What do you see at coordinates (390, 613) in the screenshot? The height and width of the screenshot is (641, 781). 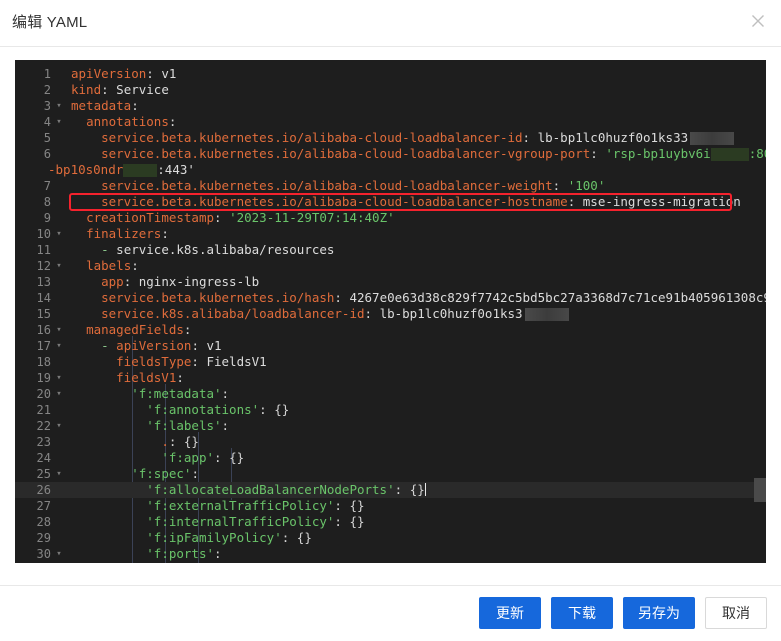 I see `dialog-footer: 更新 下载 另存为 取消` at bounding box center [390, 613].